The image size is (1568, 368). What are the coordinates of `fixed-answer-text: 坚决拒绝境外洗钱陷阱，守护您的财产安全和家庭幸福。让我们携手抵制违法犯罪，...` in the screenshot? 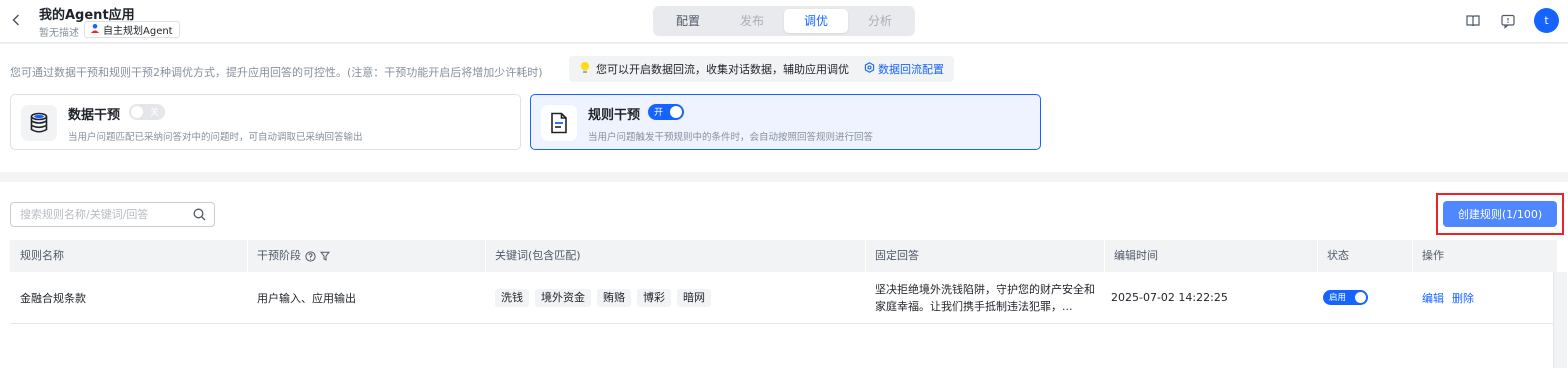 It's located at (985, 297).